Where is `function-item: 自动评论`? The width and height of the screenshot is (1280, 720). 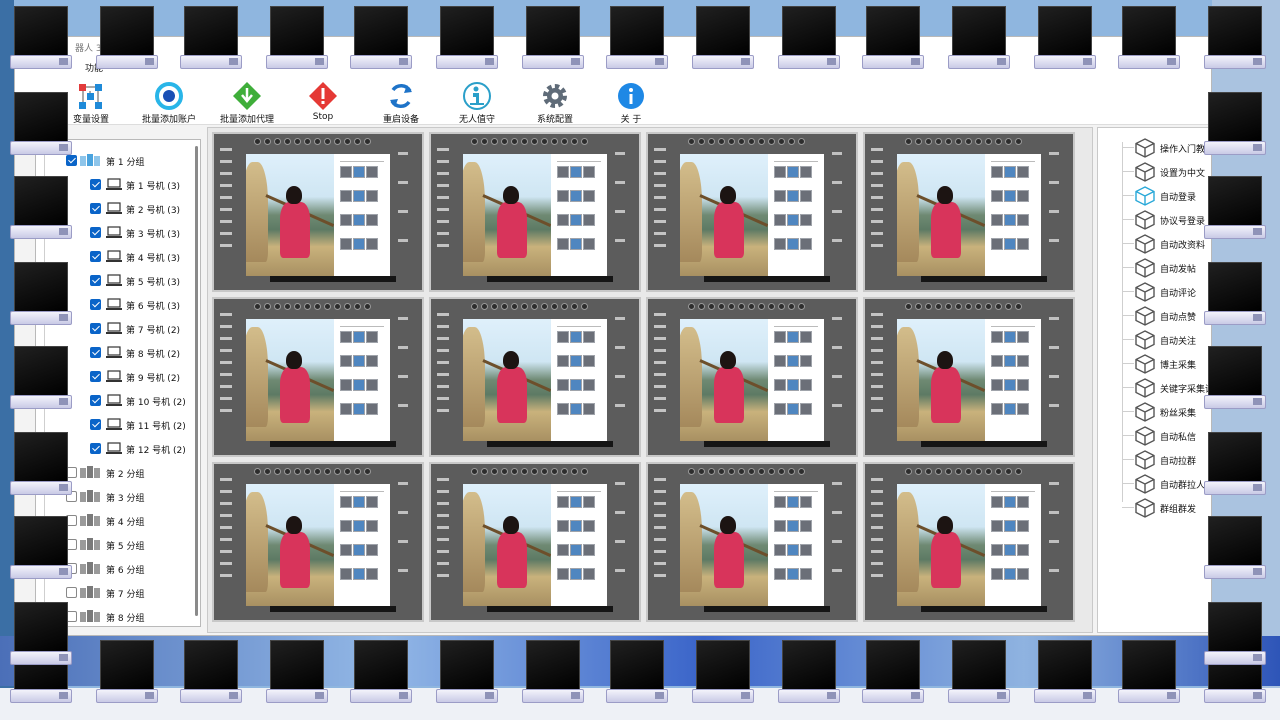
function-item: 自动评论 is located at coordinates (1166, 292).